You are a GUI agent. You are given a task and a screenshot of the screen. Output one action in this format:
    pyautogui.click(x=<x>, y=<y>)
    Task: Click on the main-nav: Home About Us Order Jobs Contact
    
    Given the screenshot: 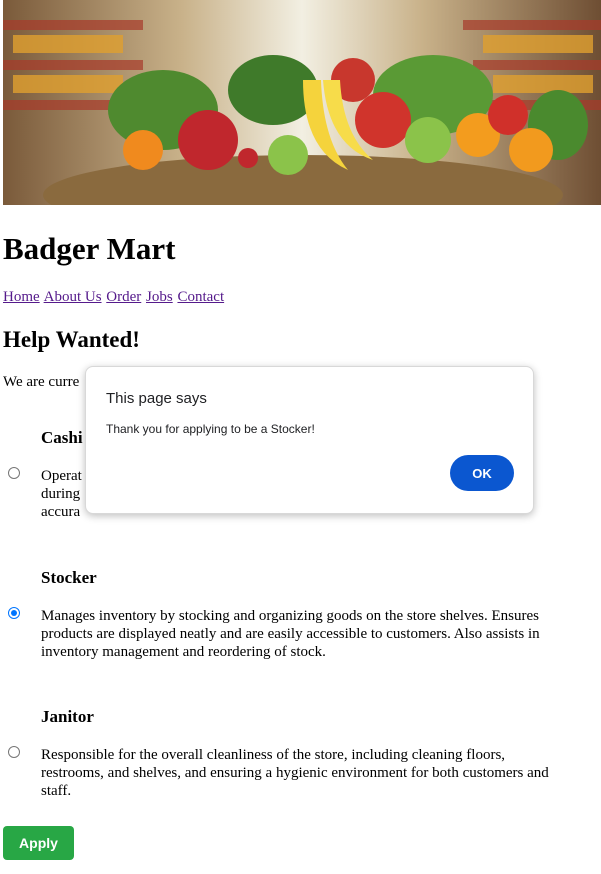 What is the action you would take?
    pyautogui.click(x=114, y=297)
    